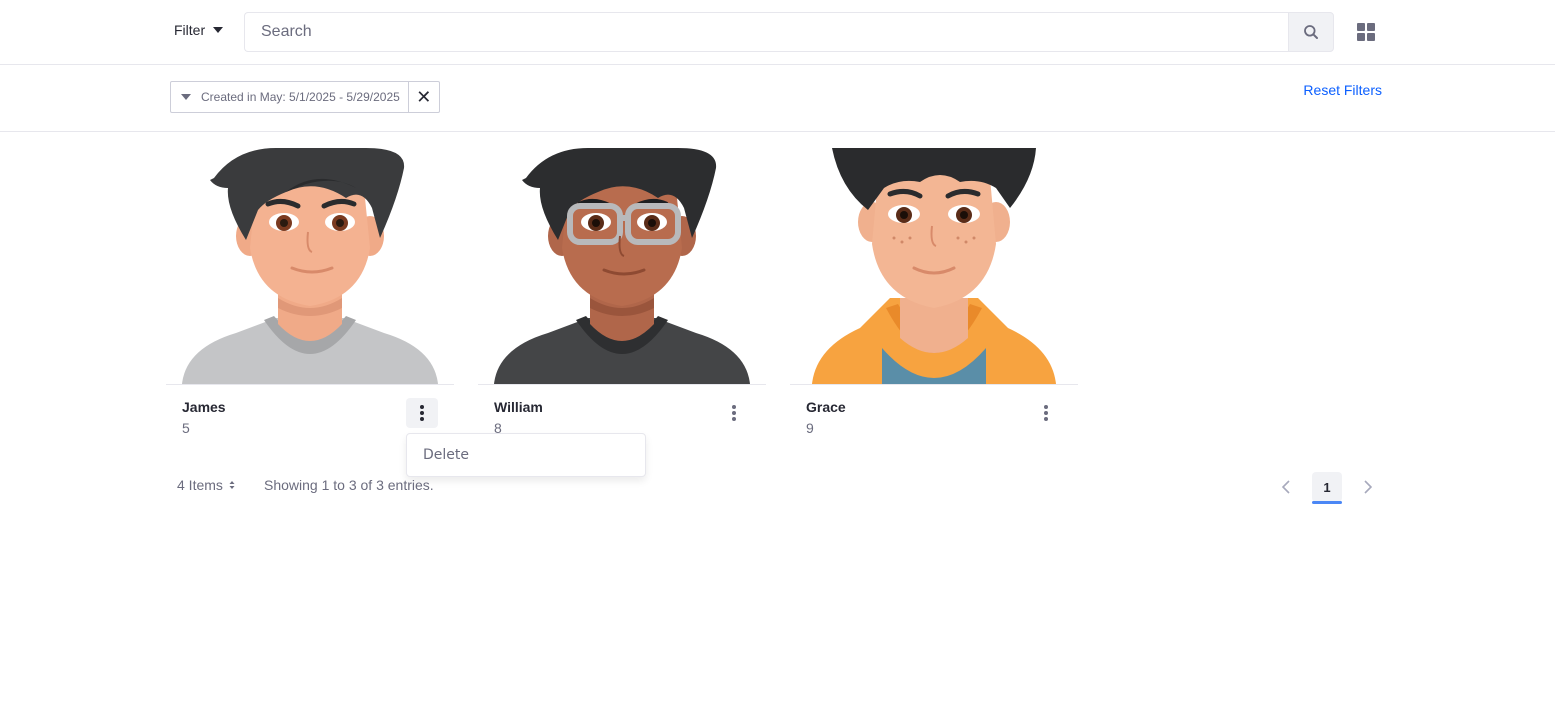  I want to click on search-bar, so click(789, 32).